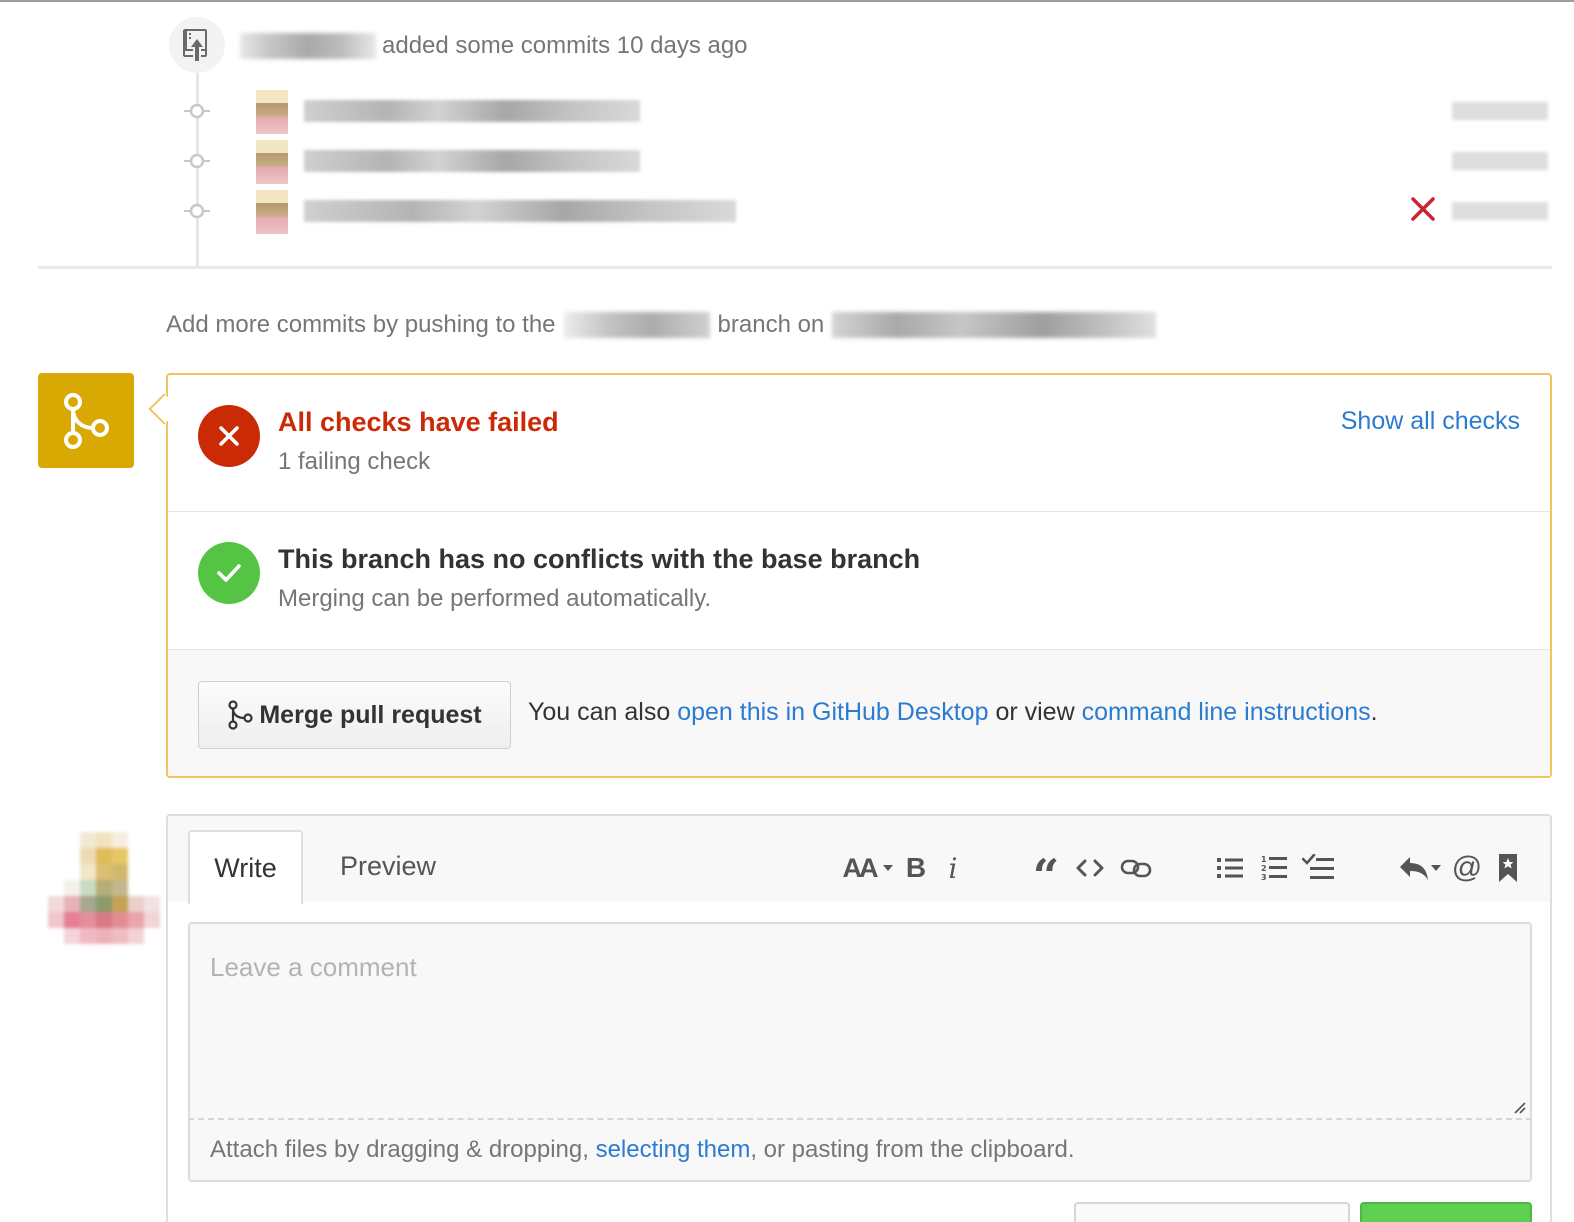 The image size is (1574, 1222). Describe the element at coordinates (1318, 868) in the screenshot. I see `task-list-icon` at that location.